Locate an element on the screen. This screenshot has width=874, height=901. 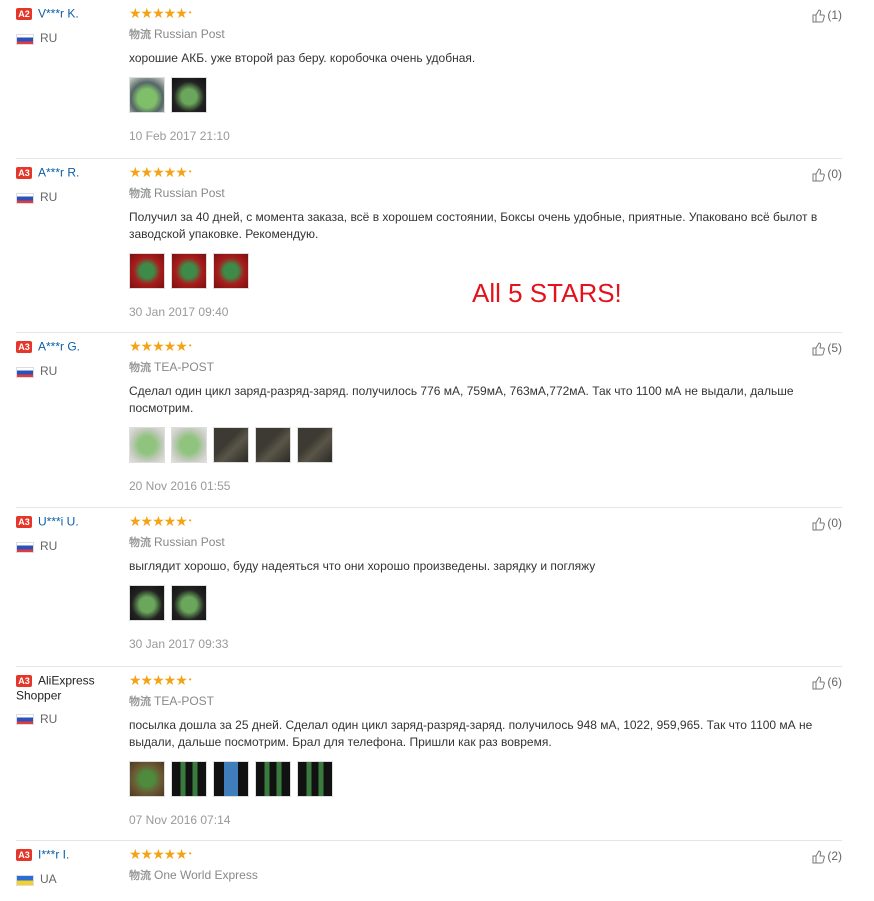
review-date: 30 Jan 2017 09:40 is located at coordinates (179, 312).